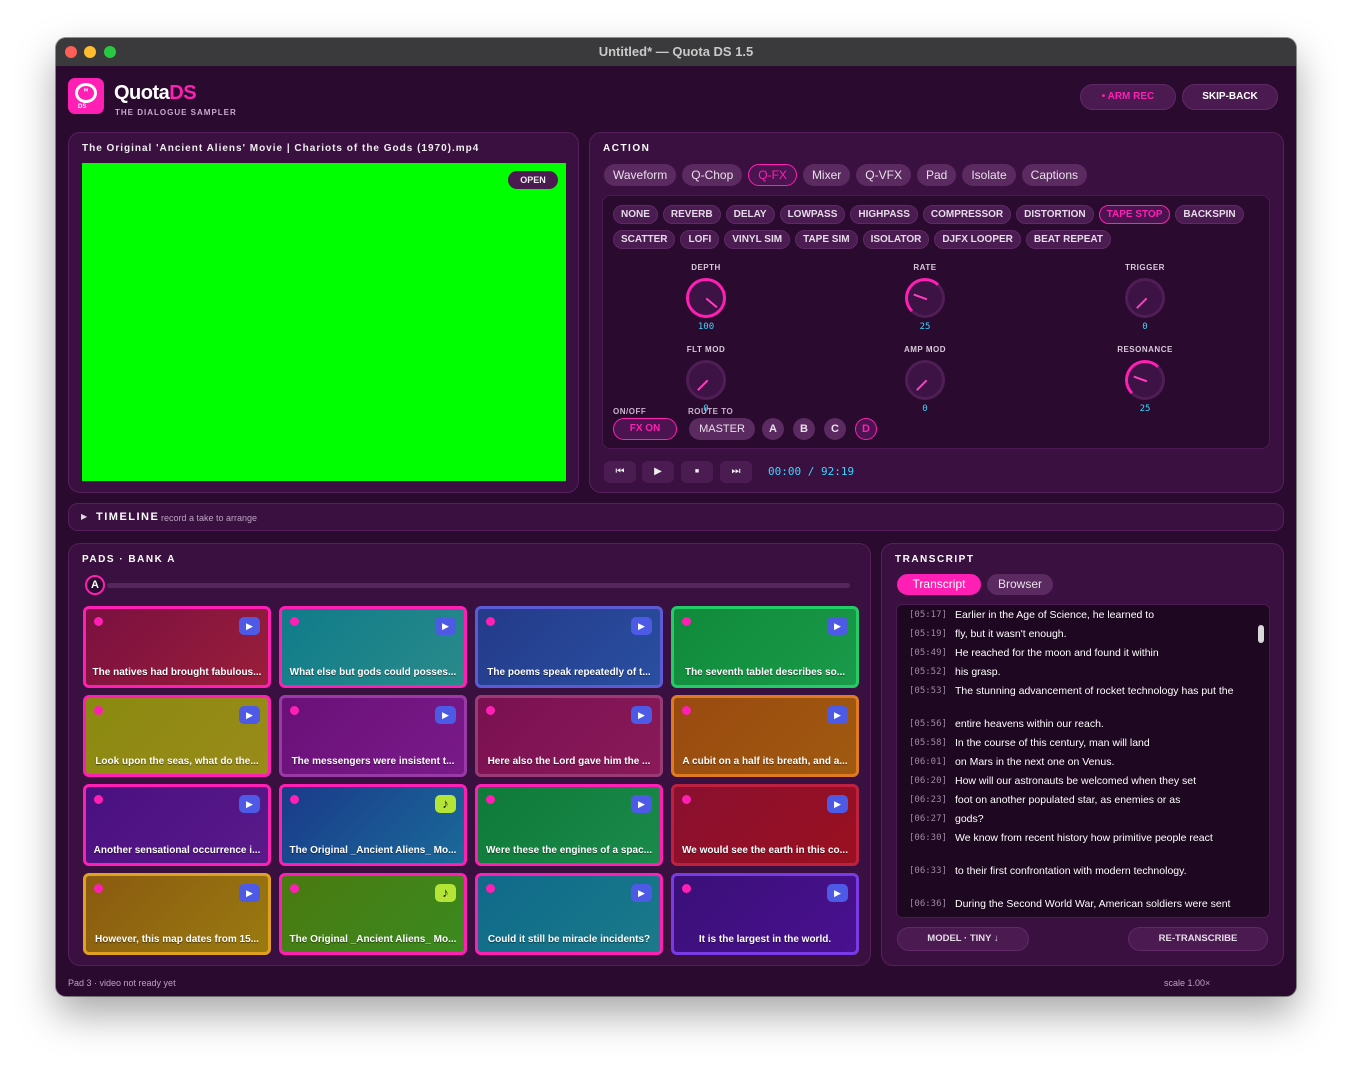  I want to click on zoom-window-button, so click(110, 52).